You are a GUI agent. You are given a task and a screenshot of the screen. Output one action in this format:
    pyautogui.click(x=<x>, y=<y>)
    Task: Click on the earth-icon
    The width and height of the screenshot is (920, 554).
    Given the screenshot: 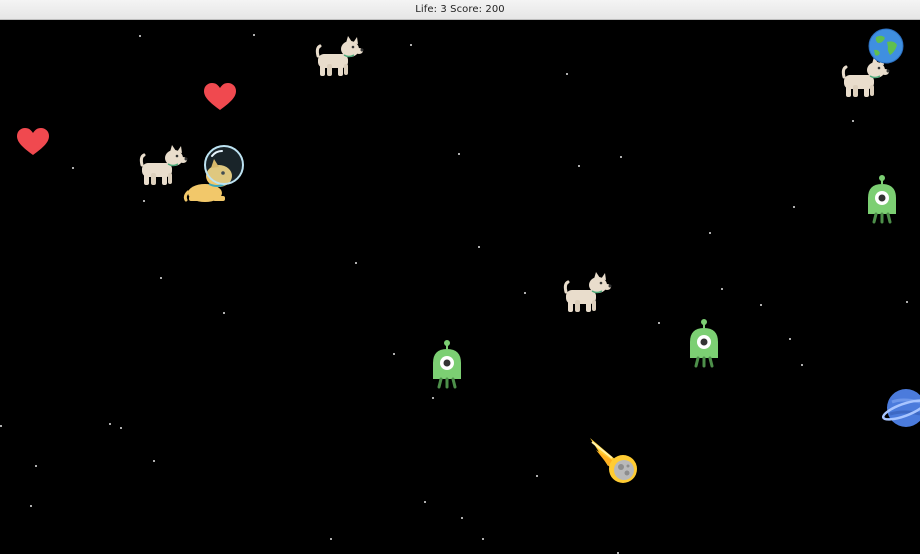 What is the action you would take?
    pyautogui.click(x=886, y=46)
    